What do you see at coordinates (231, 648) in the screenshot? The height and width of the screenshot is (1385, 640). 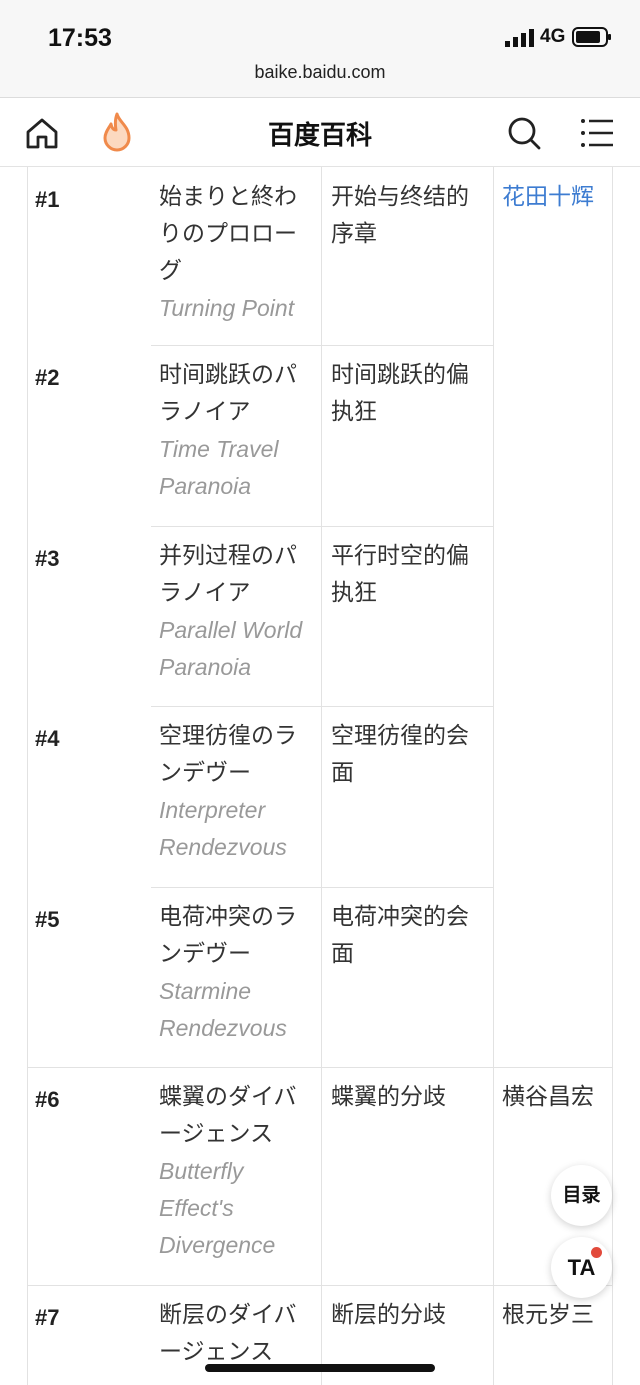 I see `english-title: Parallel World Paranoia` at bounding box center [231, 648].